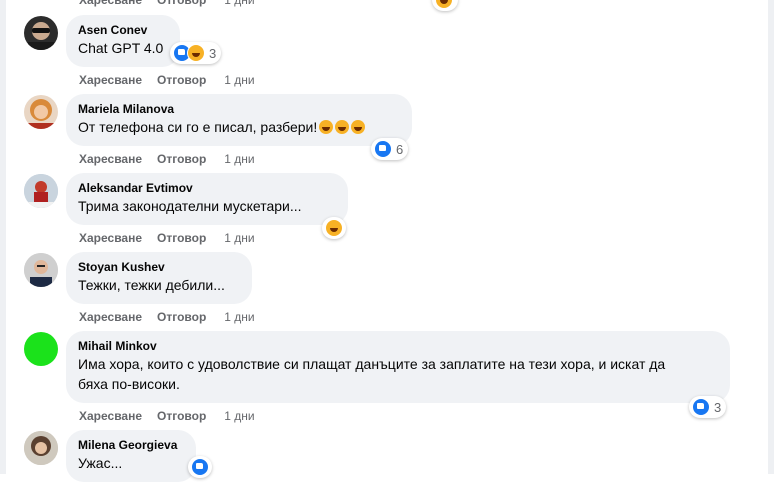  What do you see at coordinates (398, 346) in the screenshot?
I see `comment-author: Mihail Minkov` at bounding box center [398, 346].